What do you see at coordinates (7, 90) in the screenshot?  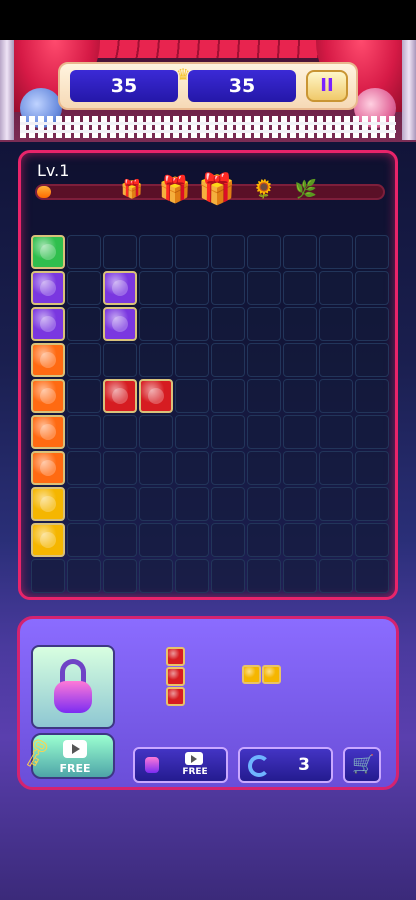 I see `pillar-left` at bounding box center [7, 90].